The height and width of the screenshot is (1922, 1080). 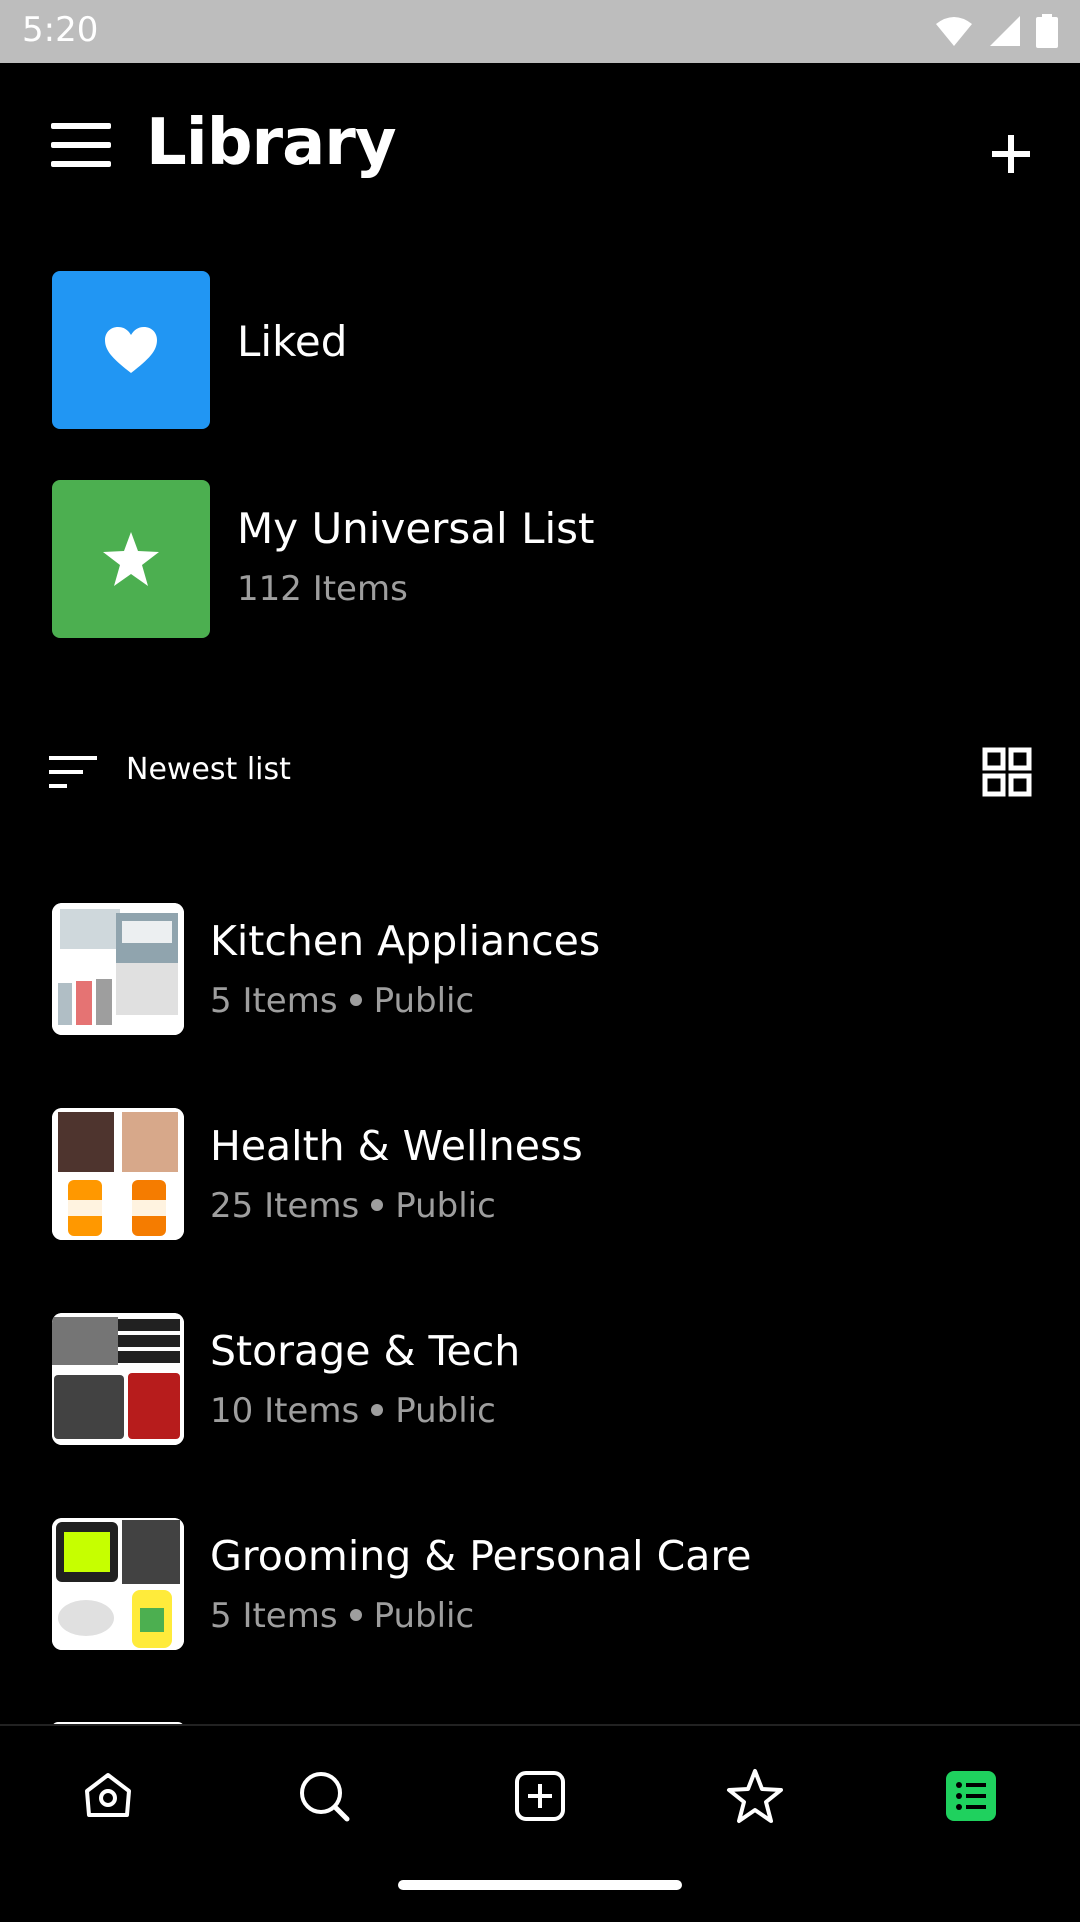 I want to click on search-icon, so click(x=325, y=1797).